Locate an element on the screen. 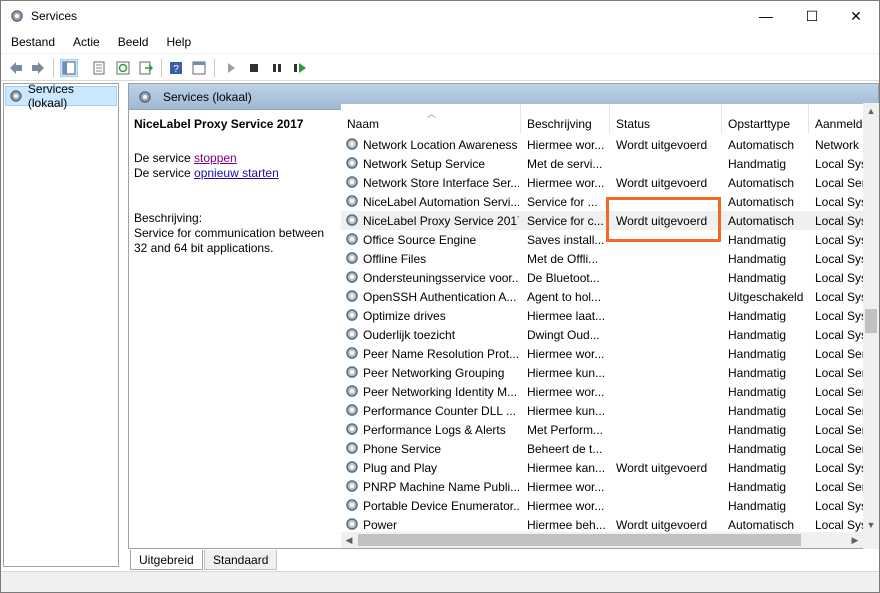 This screenshot has width=880, height=593. scroll-up-icon: ▲ is located at coordinates (871, 111).